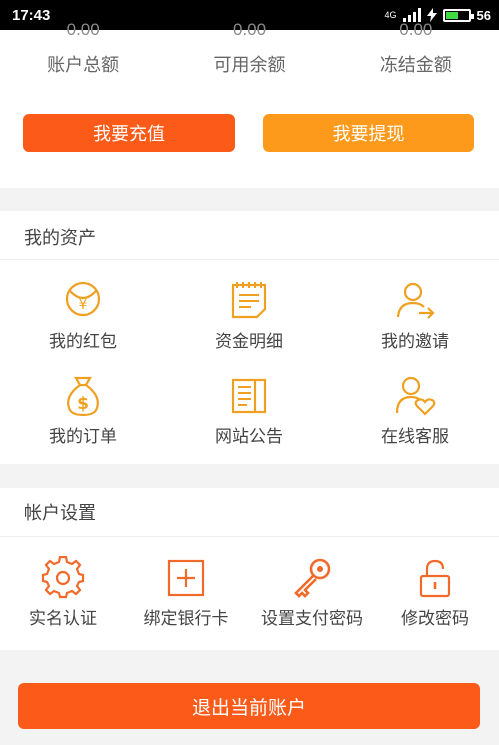  I want to click on gear-icon, so click(63, 577).